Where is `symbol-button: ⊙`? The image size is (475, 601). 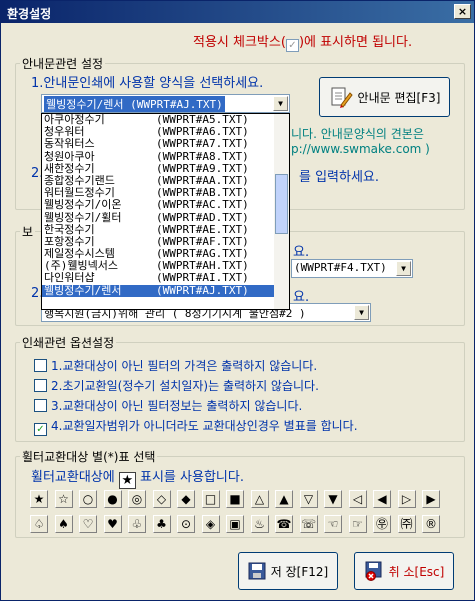 symbol-button: ⊙ is located at coordinates (186, 524).